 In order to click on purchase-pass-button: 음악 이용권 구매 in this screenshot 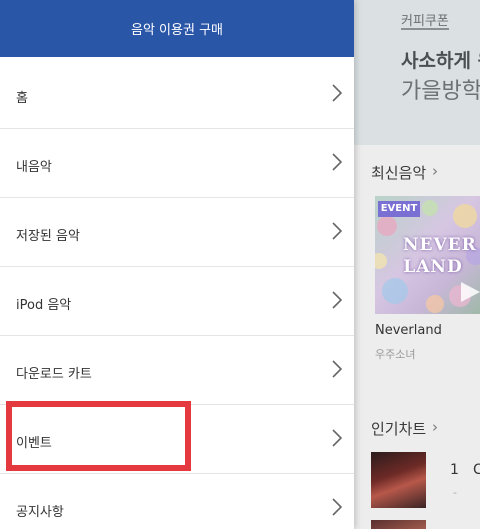, I will do `click(177, 28)`.